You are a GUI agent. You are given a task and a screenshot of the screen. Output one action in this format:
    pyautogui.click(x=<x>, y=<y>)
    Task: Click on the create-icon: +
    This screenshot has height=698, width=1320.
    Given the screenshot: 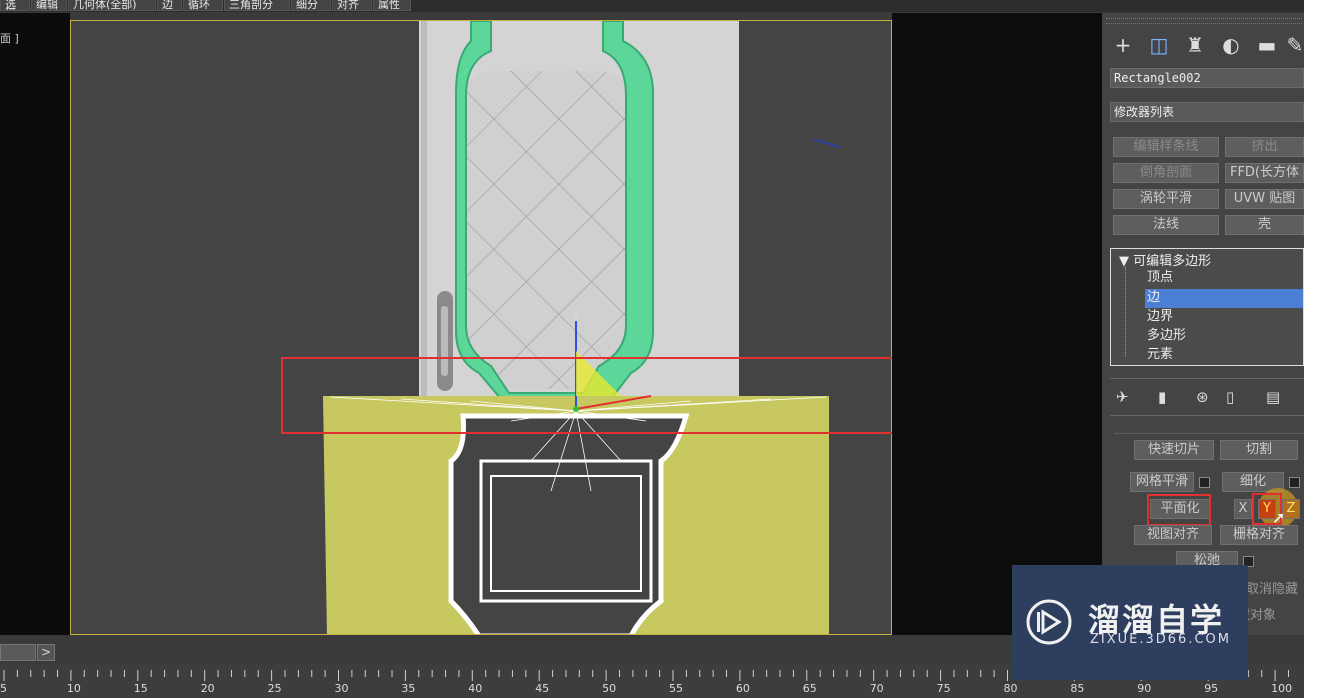 What is the action you would take?
    pyautogui.click(x=1123, y=45)
    